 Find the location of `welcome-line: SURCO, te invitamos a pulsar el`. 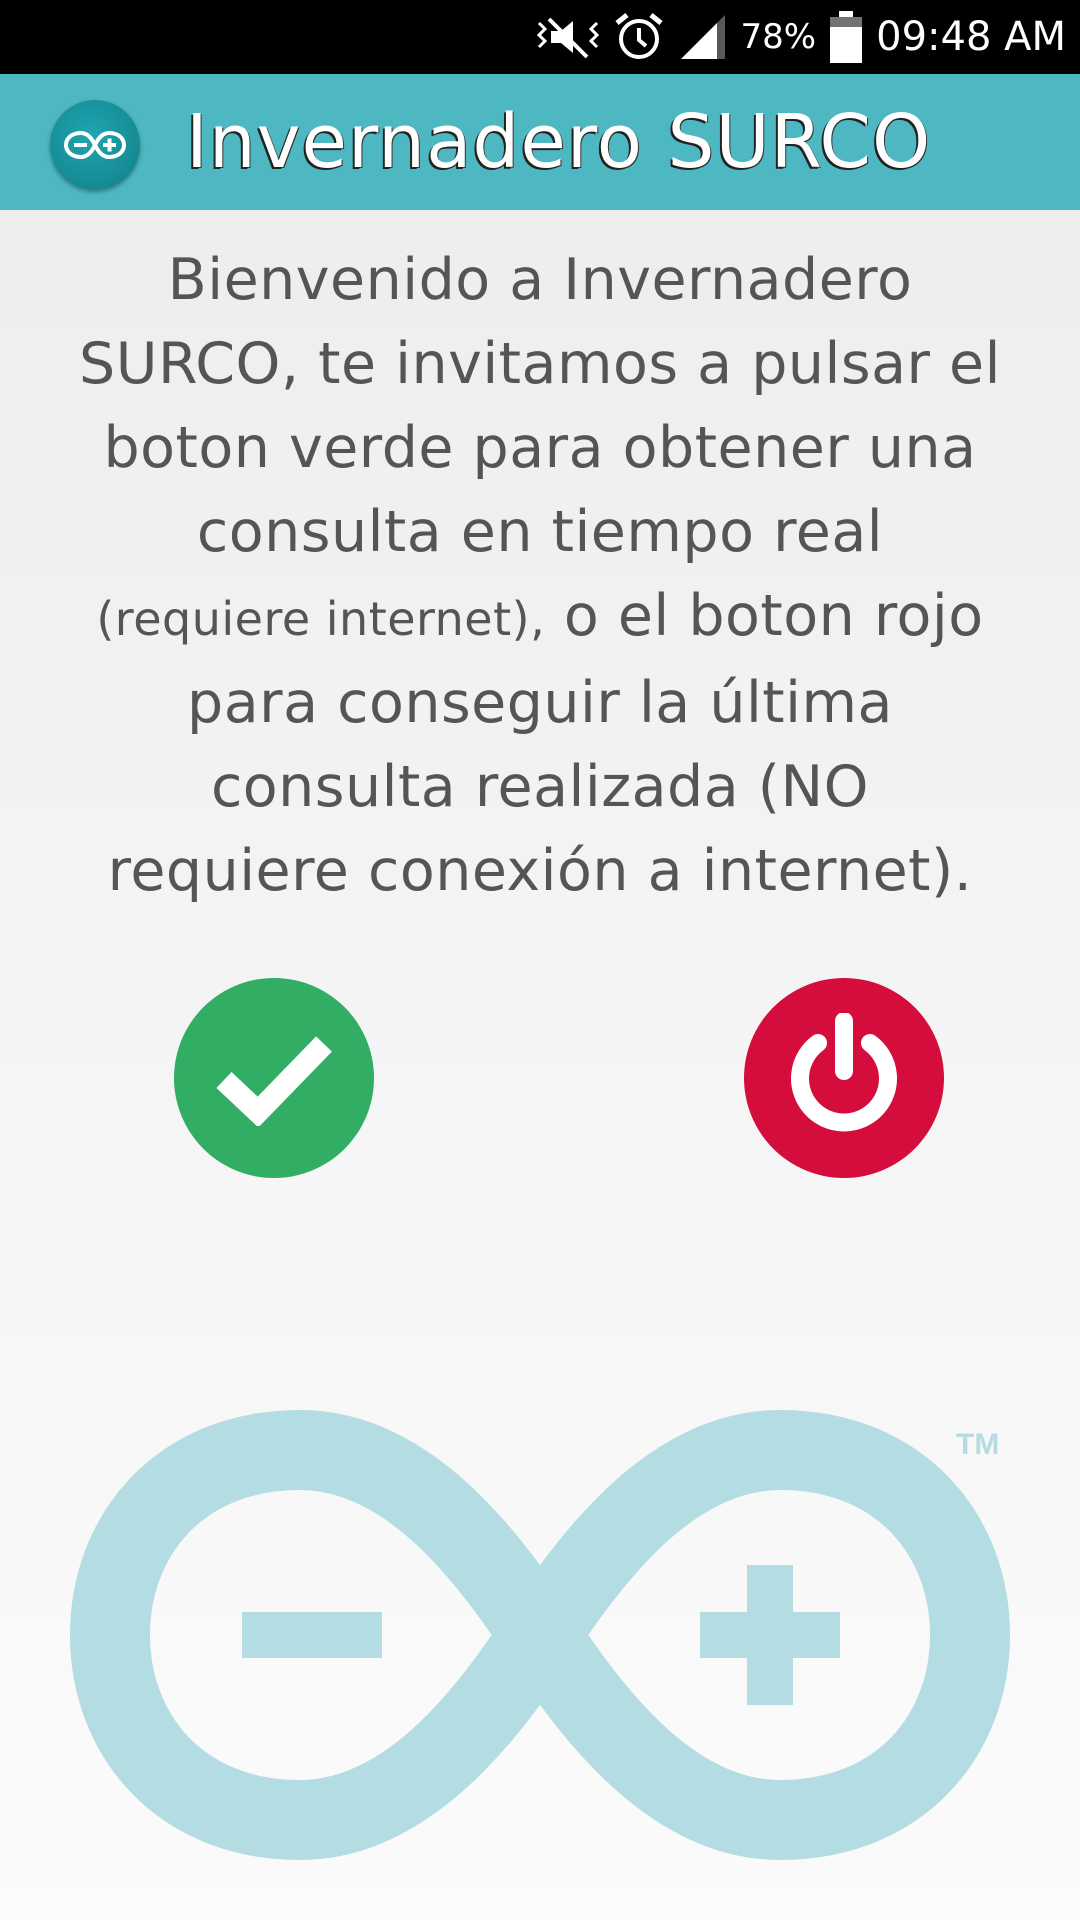

welcome-line: SURCO, te invitamos a pulsar el is located at coordinates (540, 364).